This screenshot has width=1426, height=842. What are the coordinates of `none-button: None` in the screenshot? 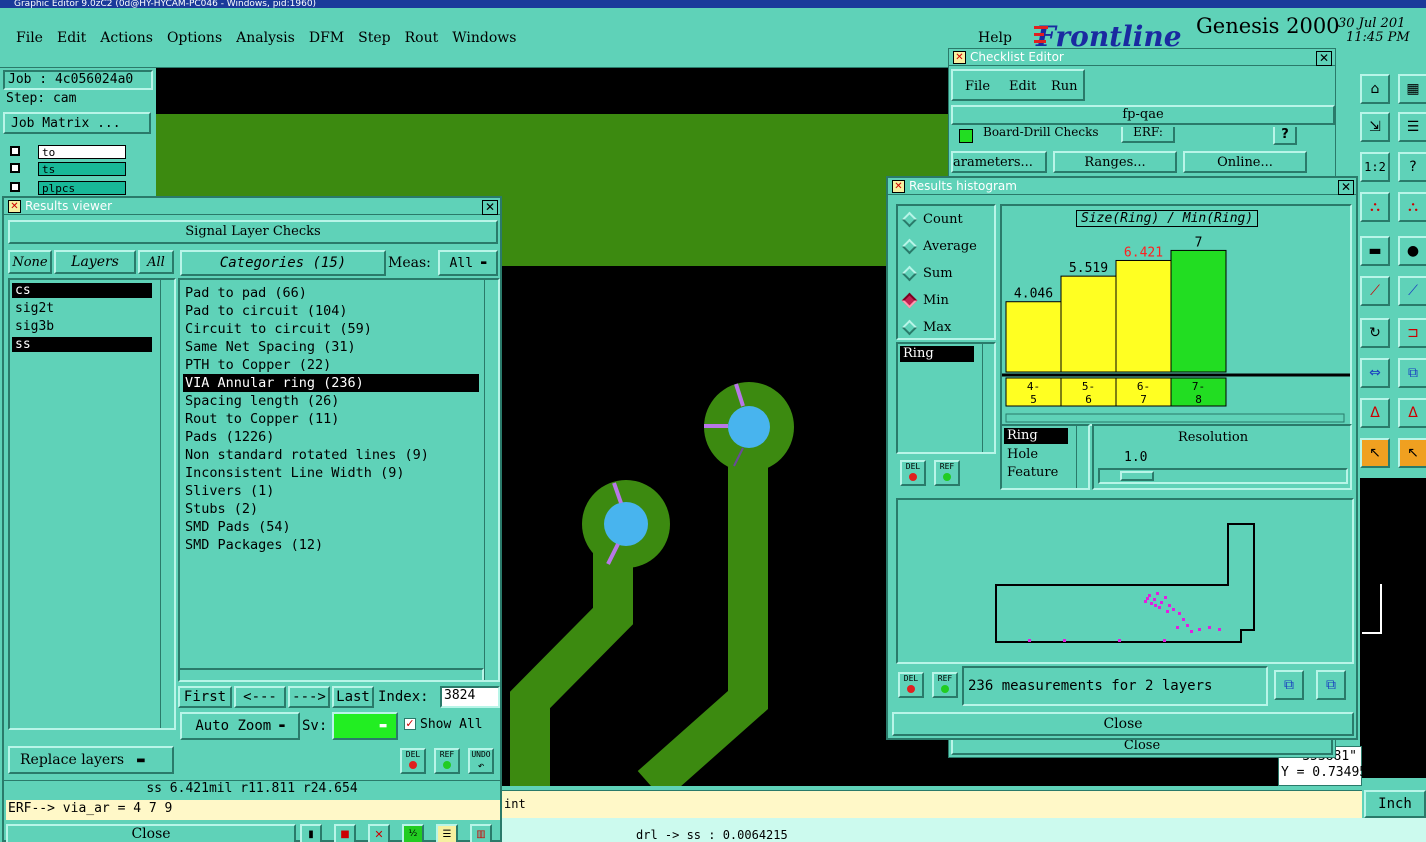 It's located at (30, 262).